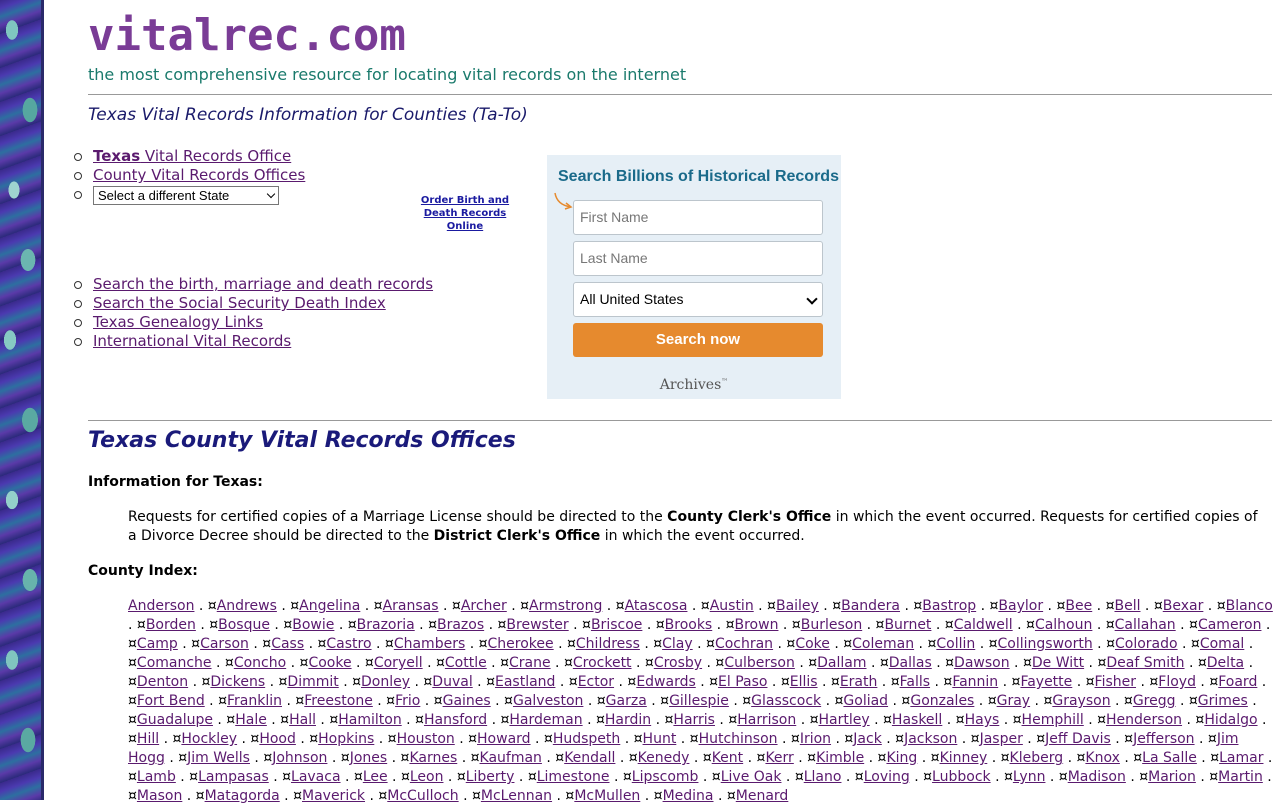  Describe the element at coordinates (148, 739) in the screenshot. I see `county-link: Hill` at that location.